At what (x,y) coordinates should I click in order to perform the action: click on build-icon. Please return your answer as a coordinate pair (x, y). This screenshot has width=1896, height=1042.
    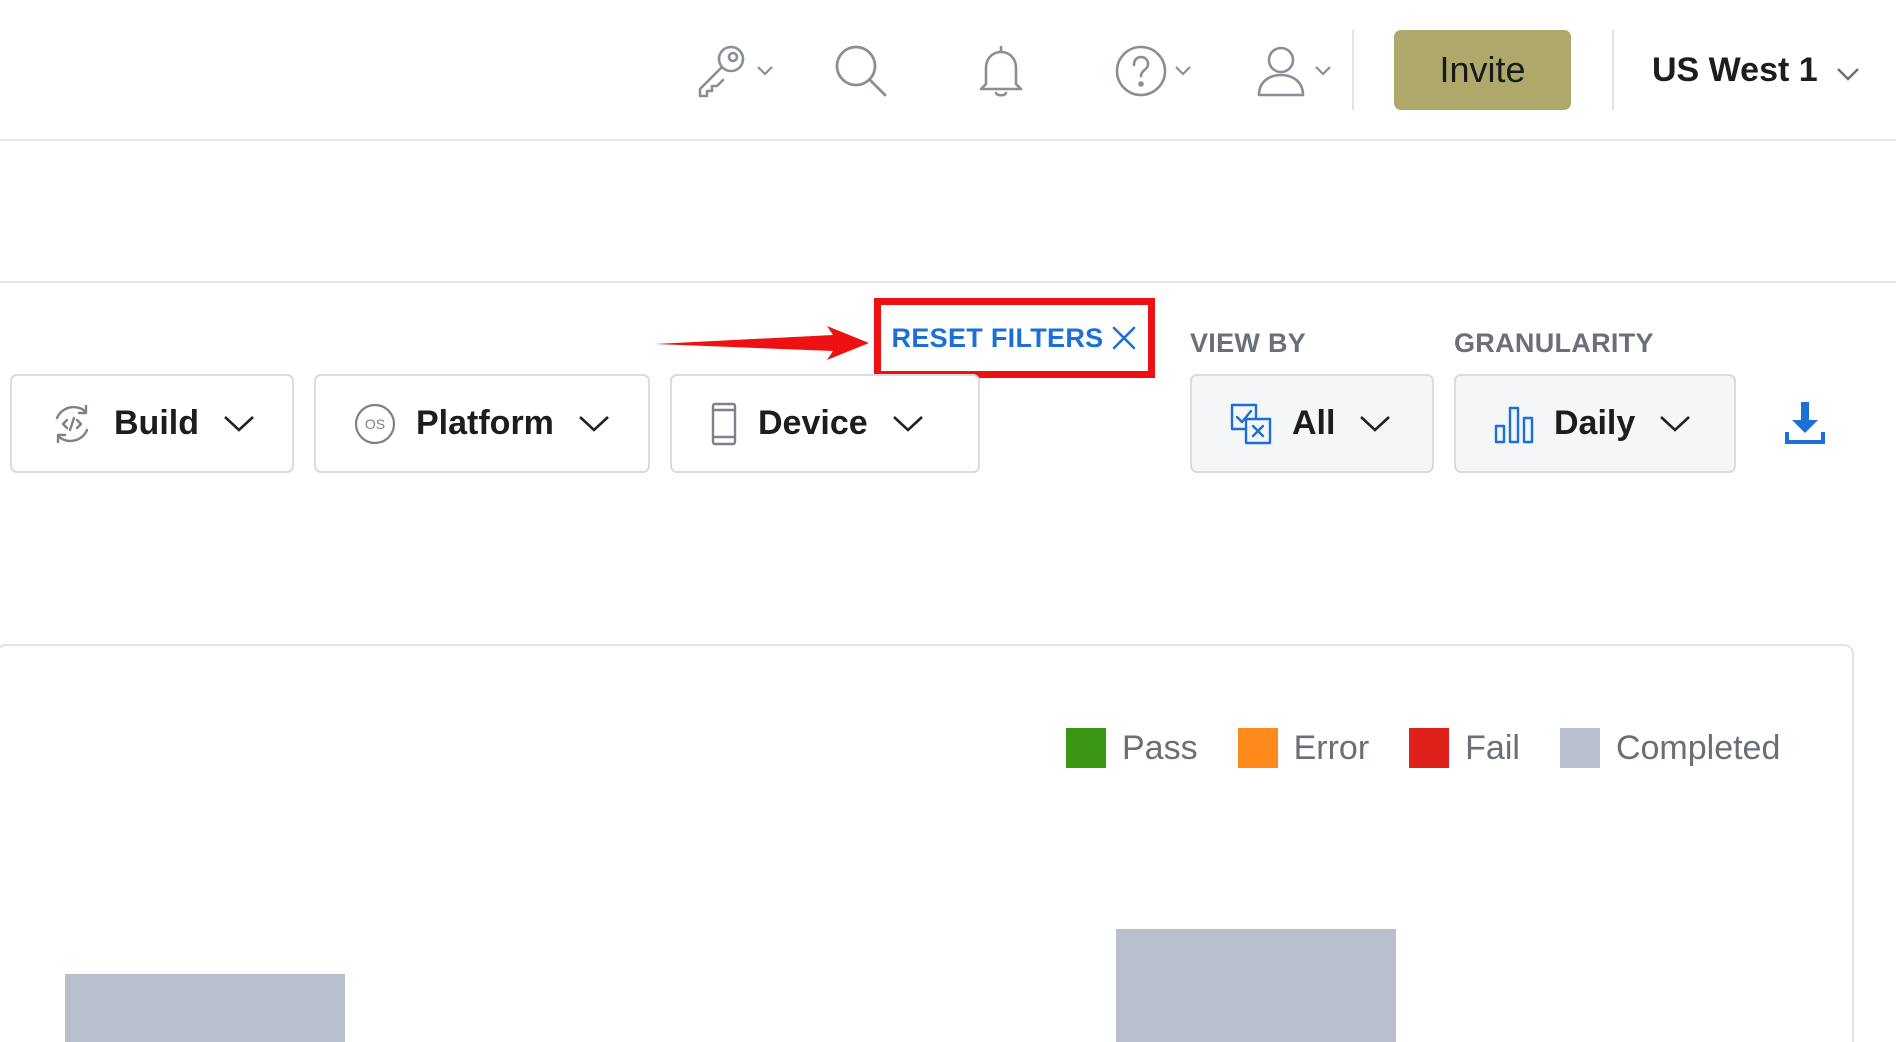
    Looking at the image, I should click on (72, 424).